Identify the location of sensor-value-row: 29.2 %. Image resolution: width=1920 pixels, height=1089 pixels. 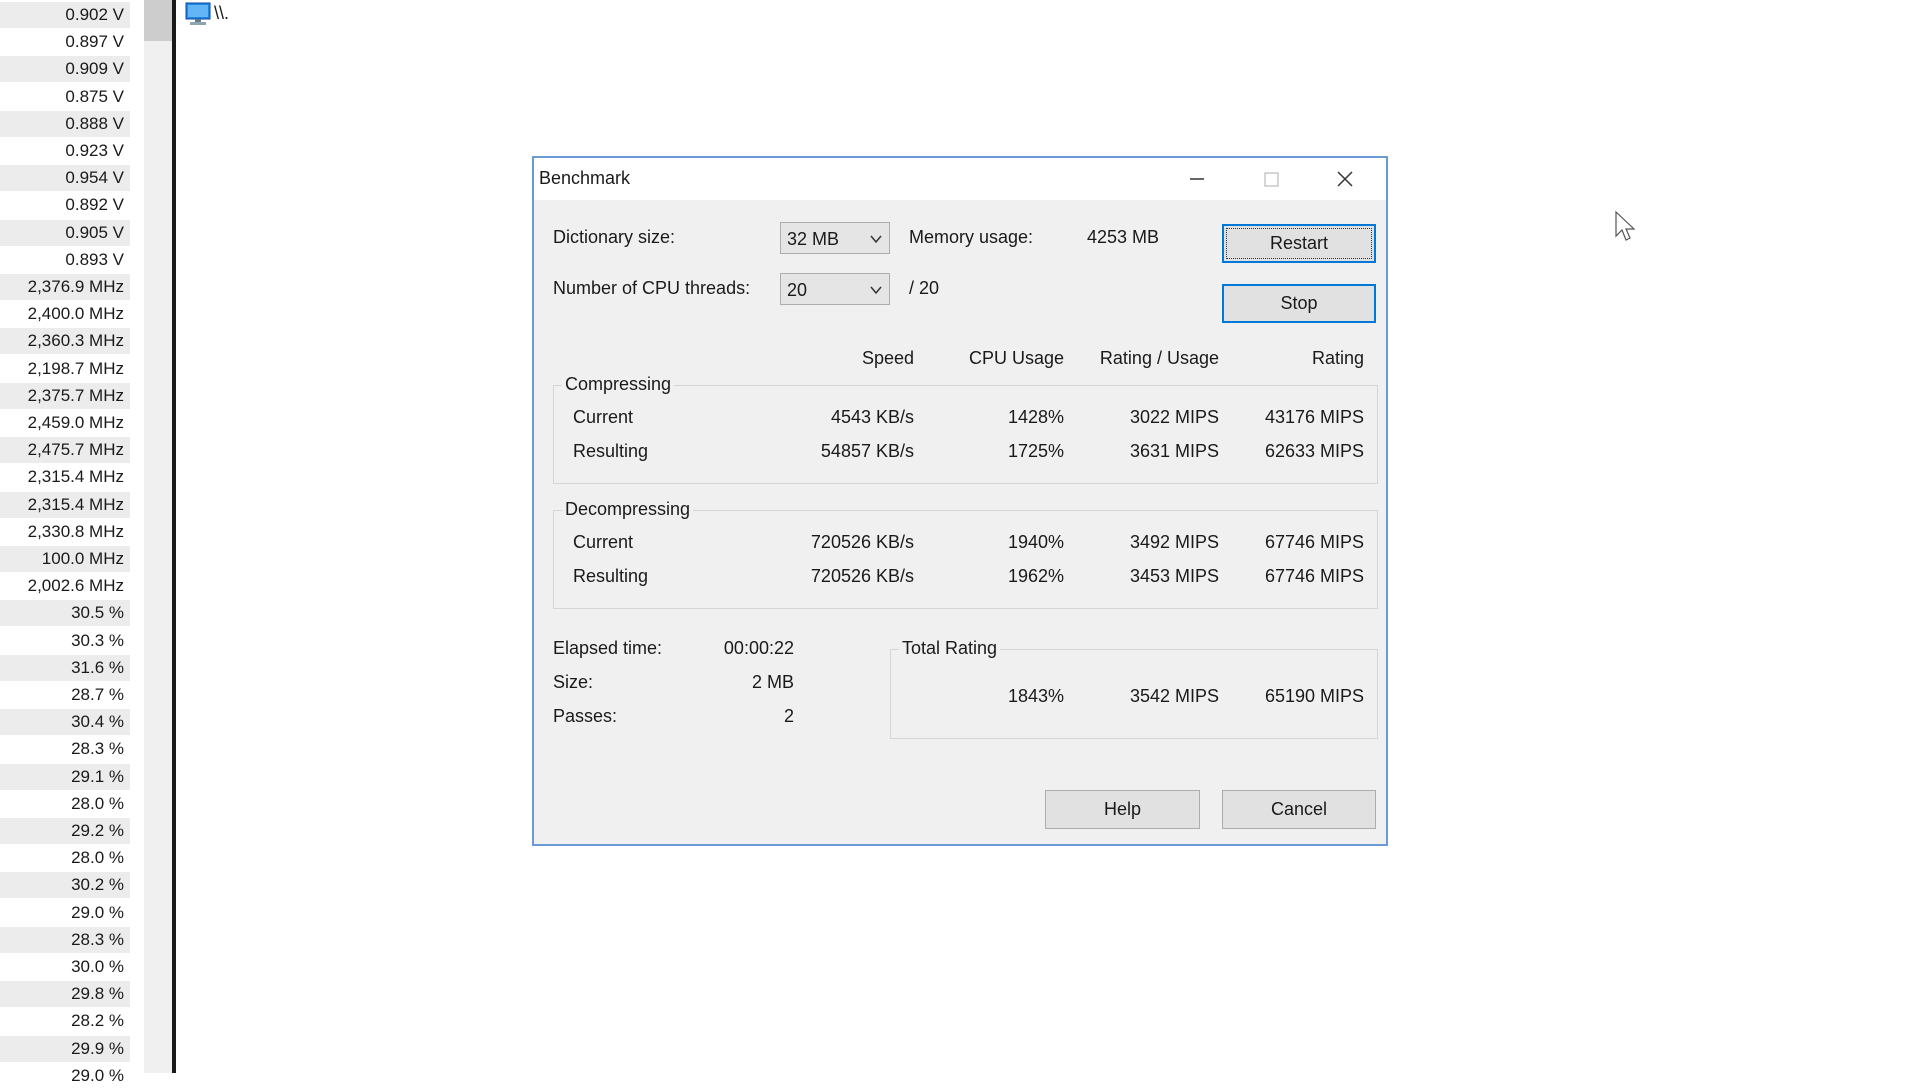
(65, 831).